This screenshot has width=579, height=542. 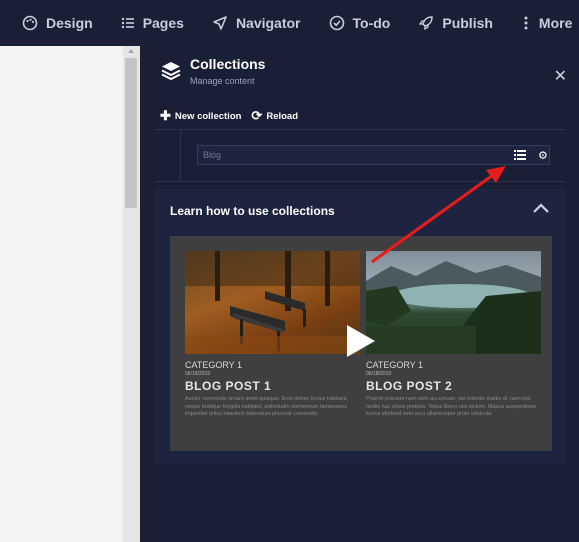 I want to click on post-2-title: BLOG POST 2, so click(x=409, y=386).